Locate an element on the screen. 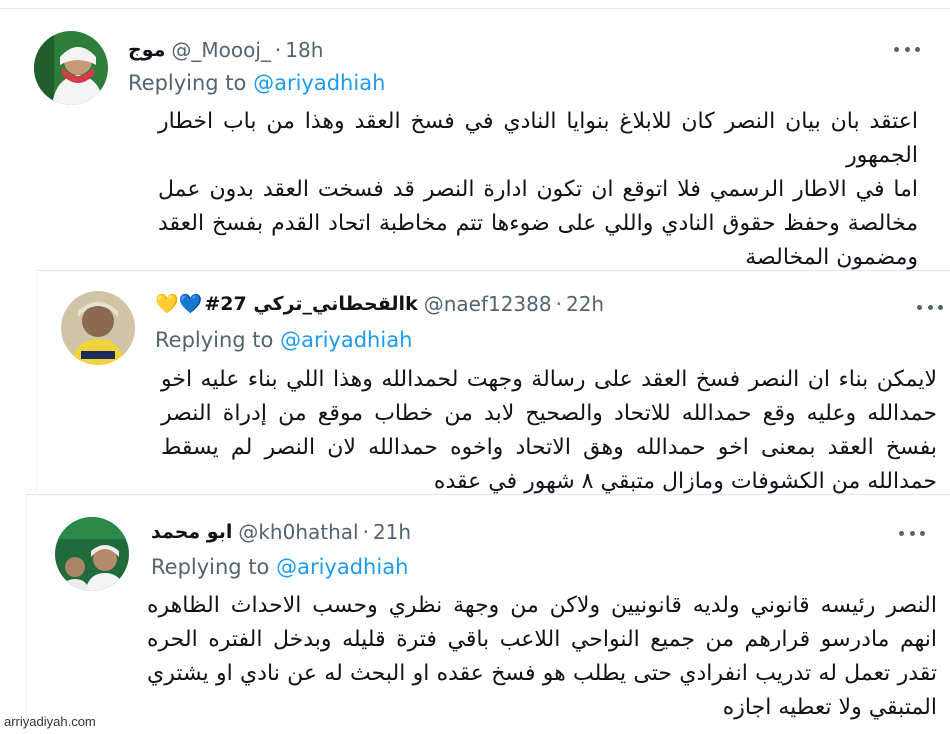 The image size is (950, 734). timestamp: 21h is located at coordinates (392, 532).